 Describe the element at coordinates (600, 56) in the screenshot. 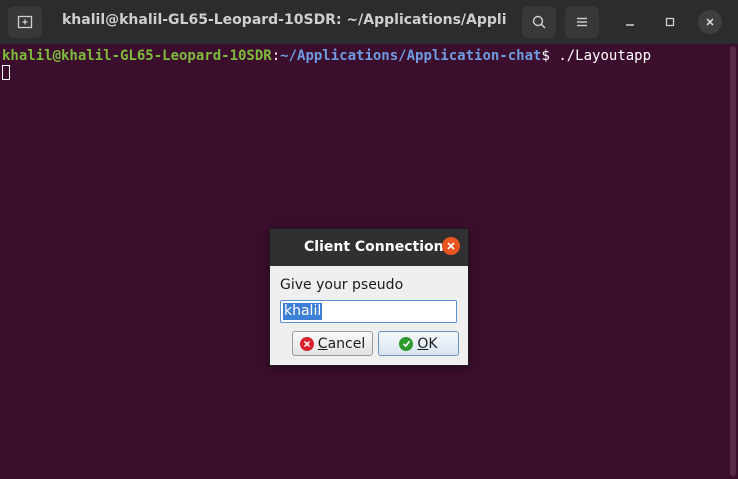

I see `command-text: ./Layoutapp` at that location.